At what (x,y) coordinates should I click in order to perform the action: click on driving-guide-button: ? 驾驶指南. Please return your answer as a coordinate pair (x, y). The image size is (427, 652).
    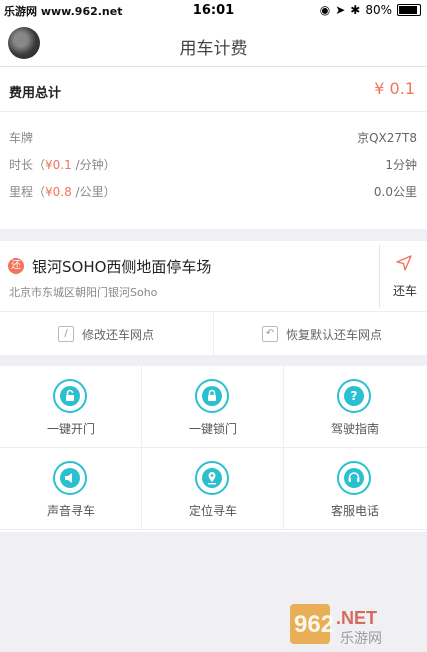
    Looking at the image, I should click on (355, 407).